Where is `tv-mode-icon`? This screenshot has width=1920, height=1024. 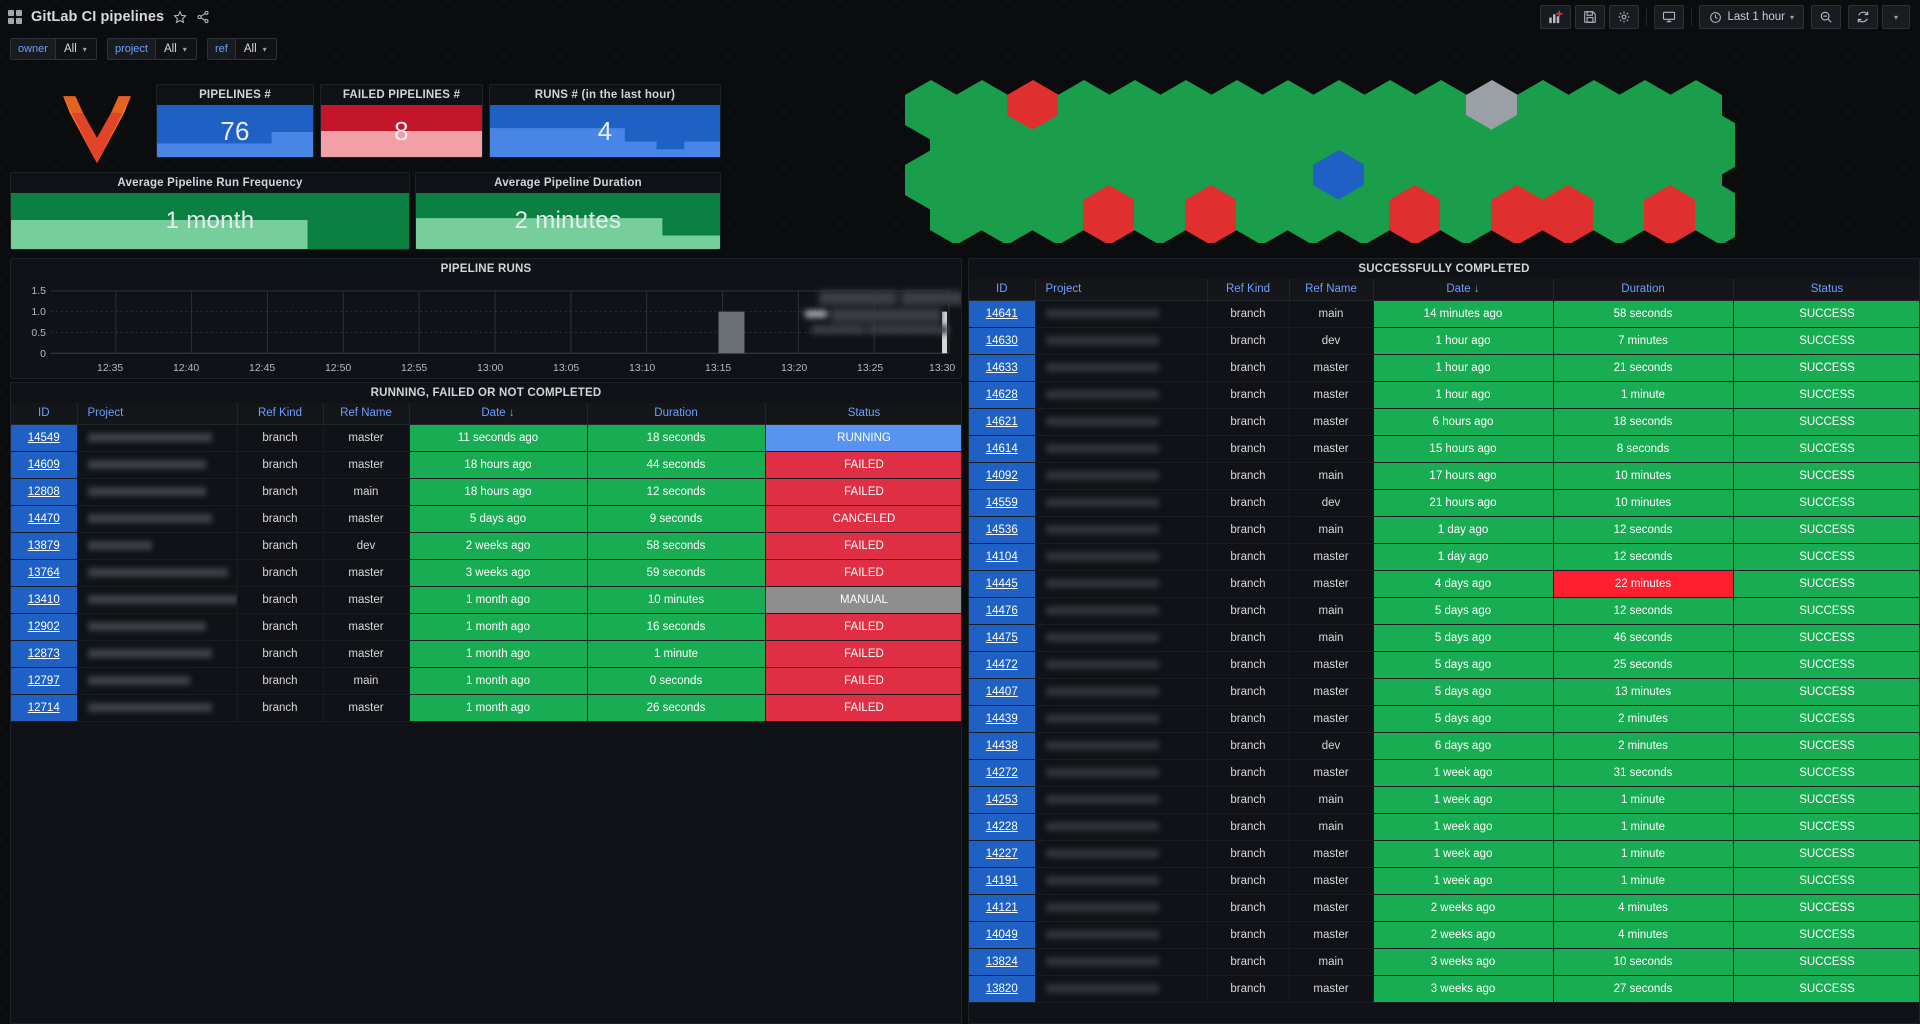 tv-mode-icon is located at coordinates (1669, 17).